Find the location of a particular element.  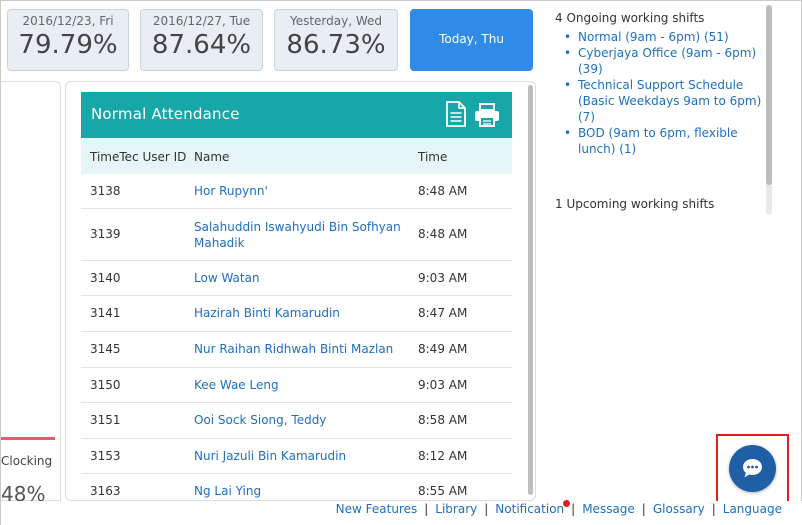

shifts-scrollbar is located at coordinates (769, 110).